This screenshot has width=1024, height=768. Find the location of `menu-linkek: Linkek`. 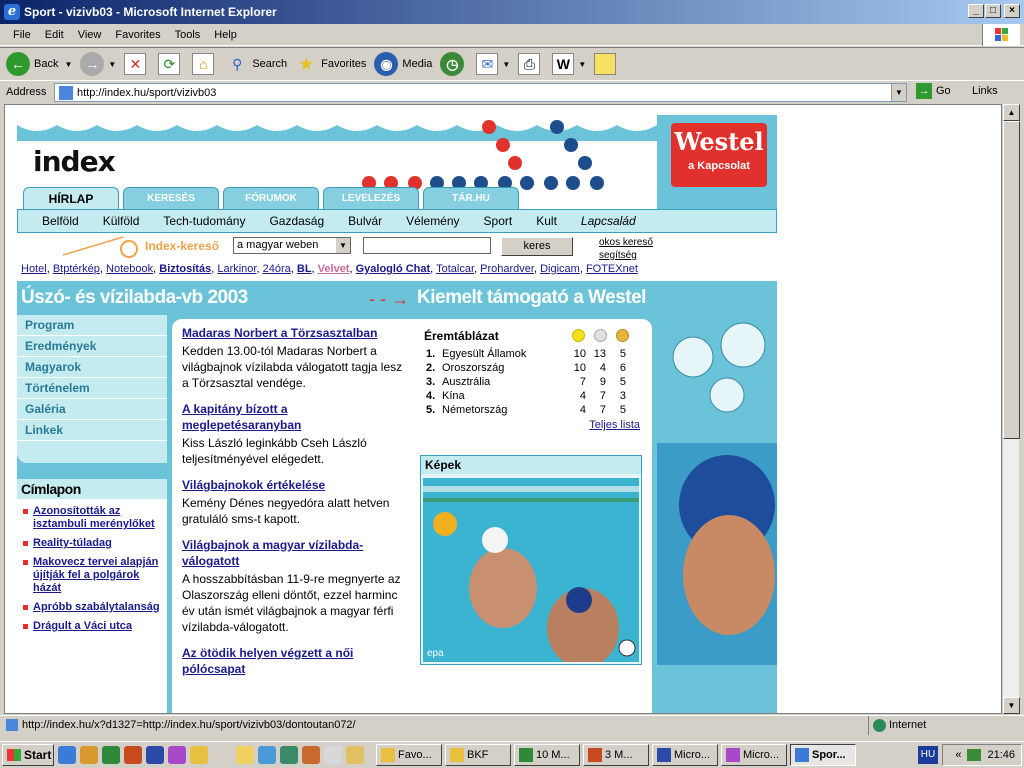

menu-linkek: Linkek is located at coordinates (92, 430).